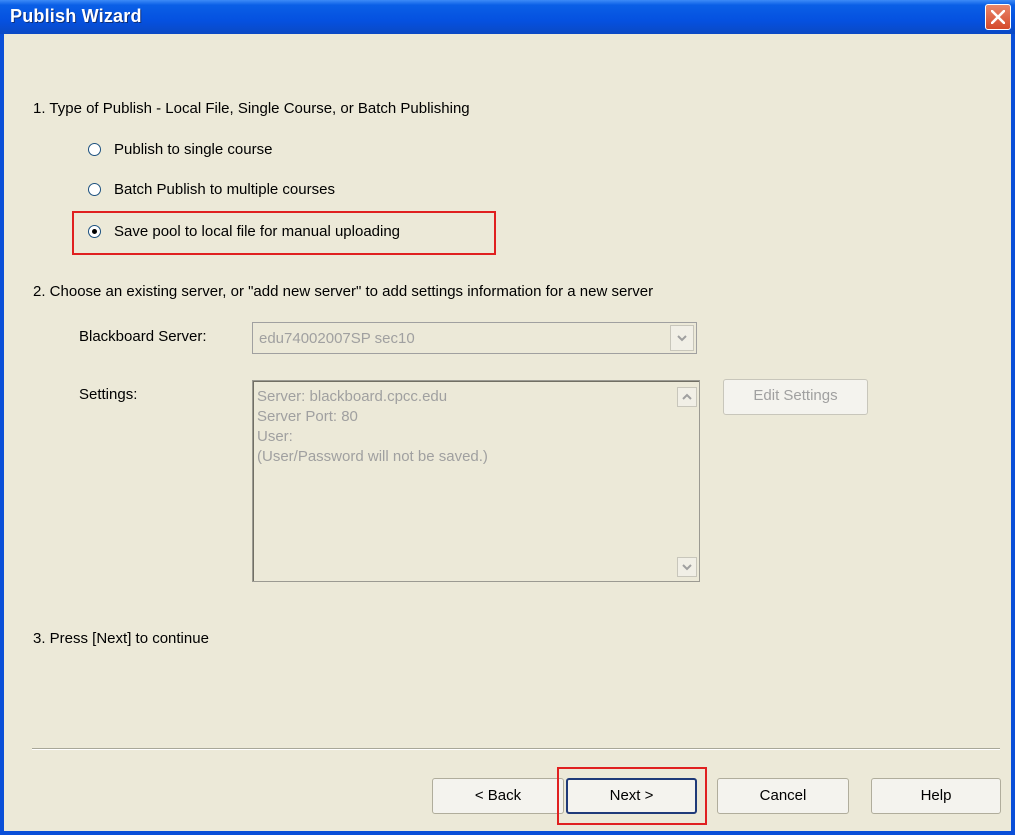  What do you see at coordinates (498, 796) in the screenshot?
I see `back-button: < Back` at bounding box center [498, 796].